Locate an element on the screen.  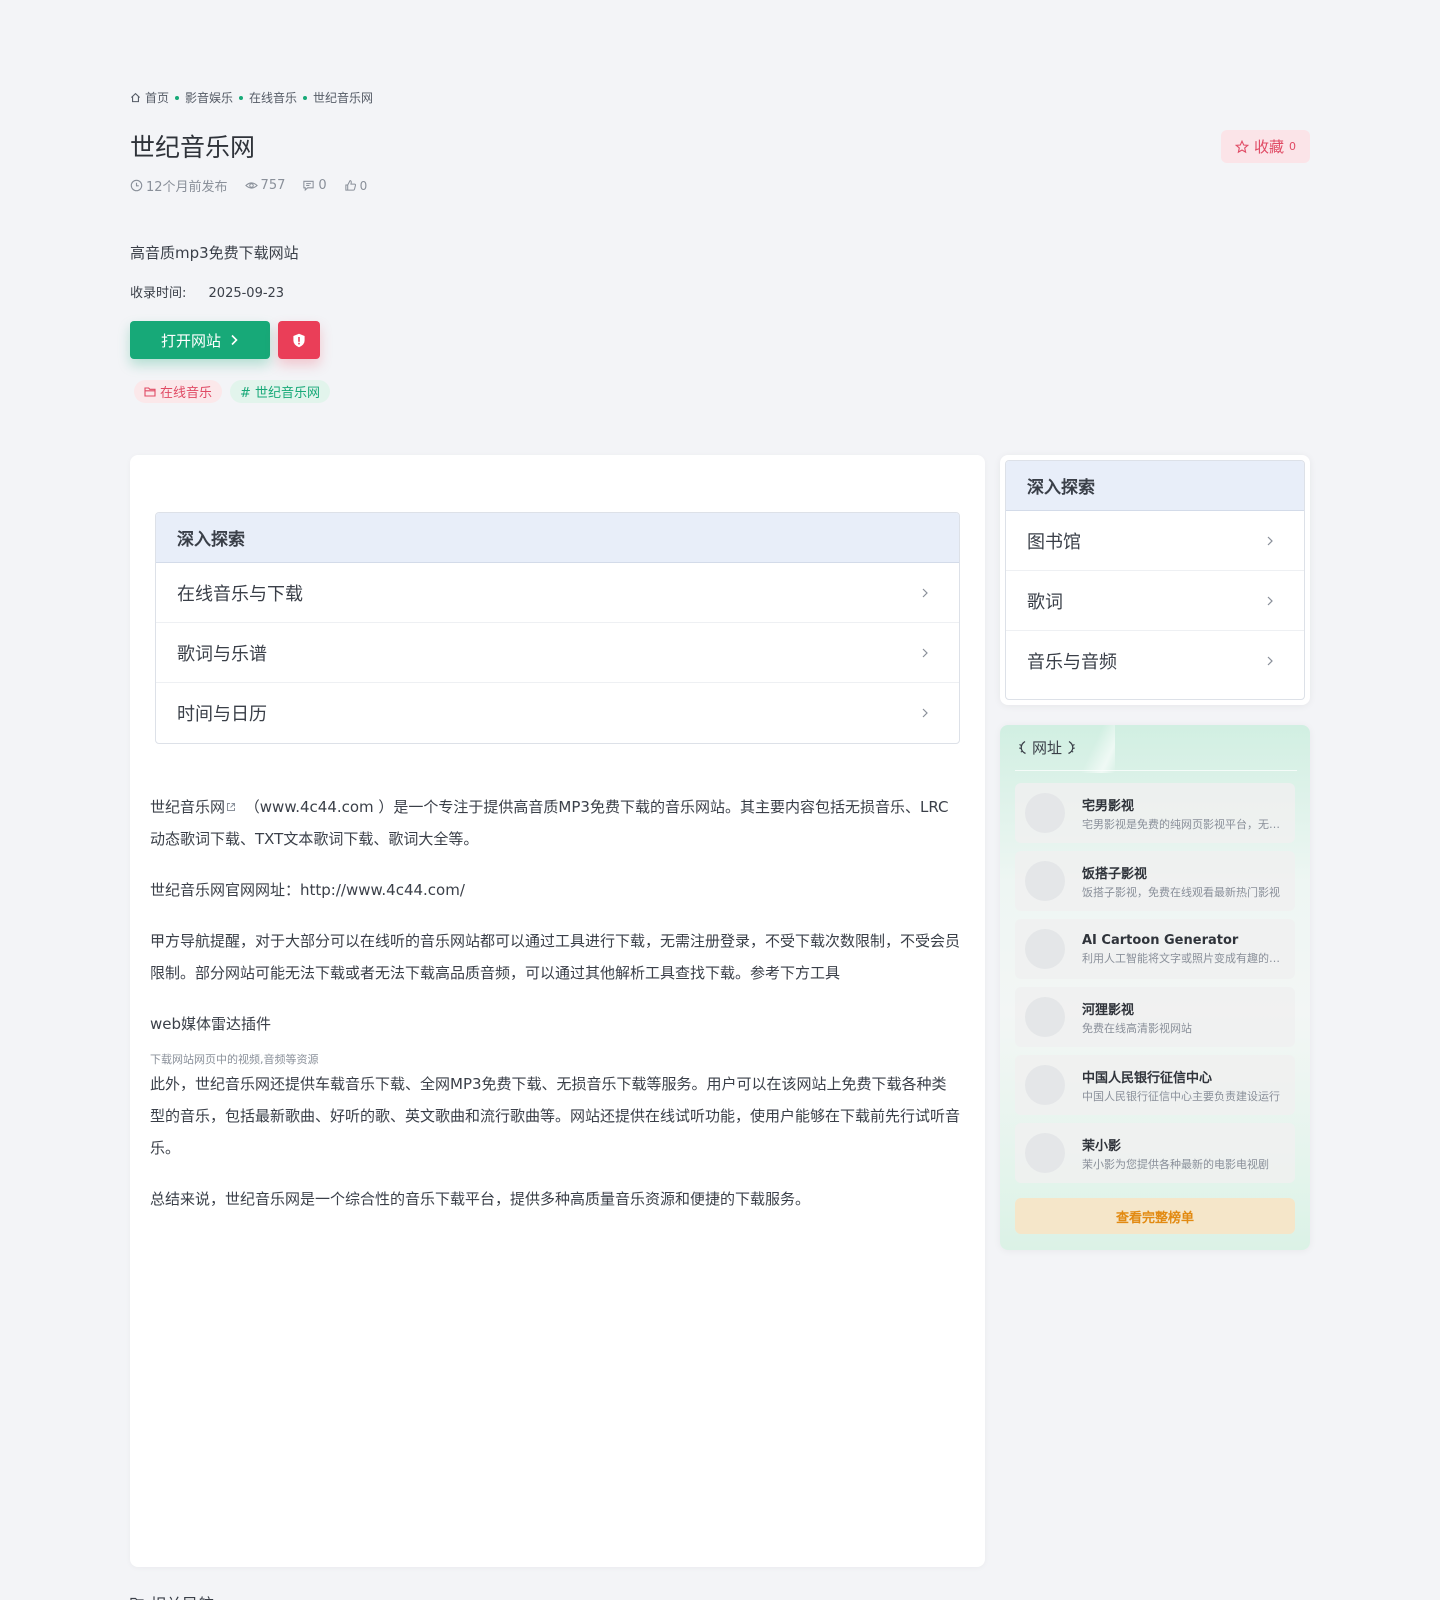
folder-icon is located at coordinates (150, 392).